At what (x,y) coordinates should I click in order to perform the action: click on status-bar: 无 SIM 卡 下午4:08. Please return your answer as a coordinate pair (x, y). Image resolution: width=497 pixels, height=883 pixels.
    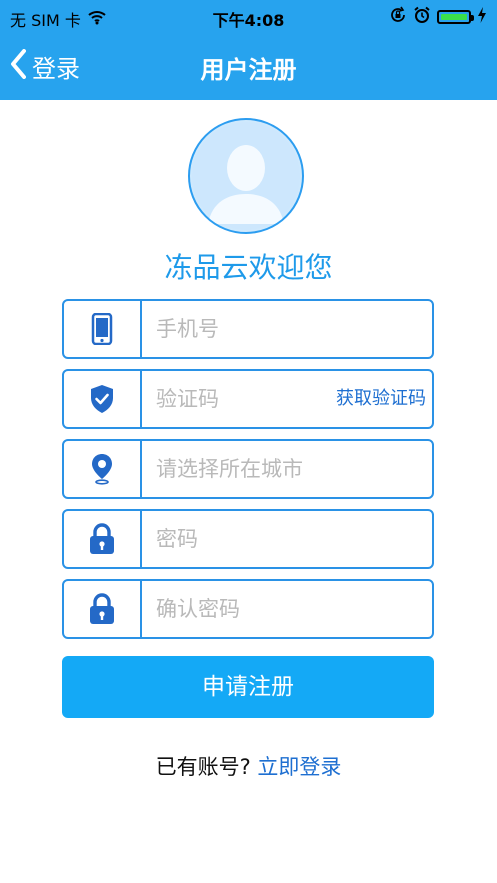
    Looking at the image, I should click on (248, 17).